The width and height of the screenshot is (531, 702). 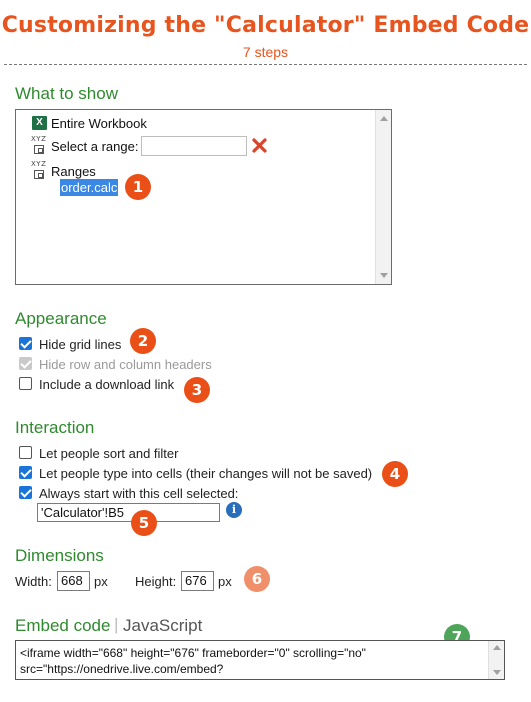 What do you see at coordinates (99, 123) in the screenshot?
I see `entire-workbook-option: Entire Workbook` at bounding box center [99, 123].